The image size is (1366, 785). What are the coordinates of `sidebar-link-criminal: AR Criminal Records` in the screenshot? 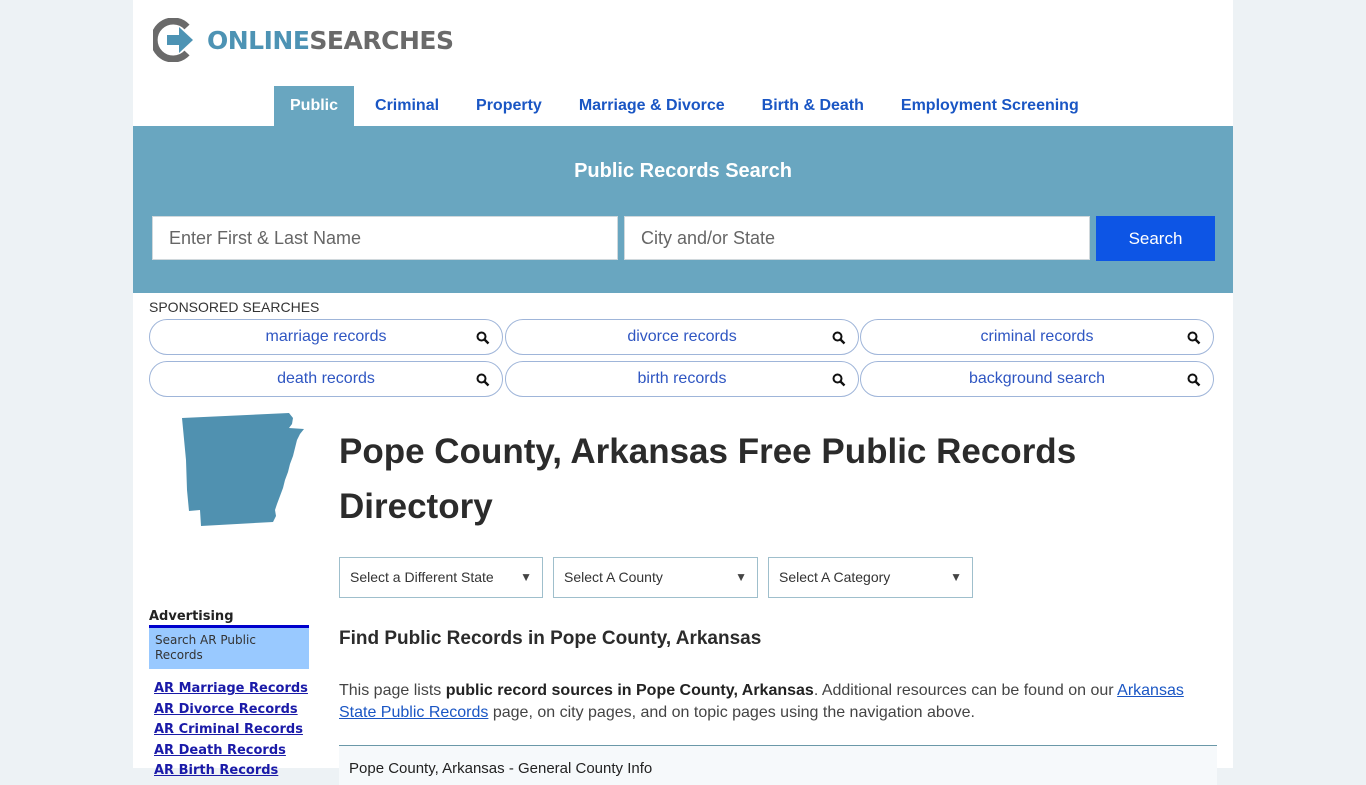 It's located at (231, 730).